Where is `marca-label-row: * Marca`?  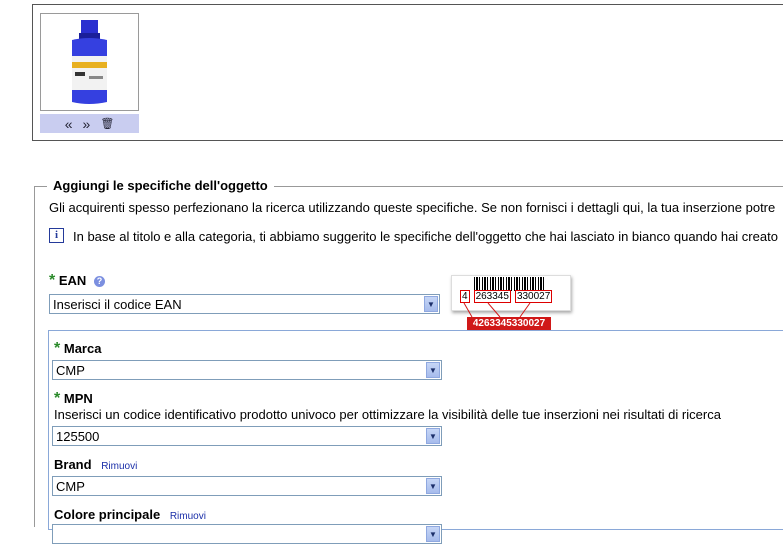 marca-label-row: * Marca is located at coordinates (77, 349).